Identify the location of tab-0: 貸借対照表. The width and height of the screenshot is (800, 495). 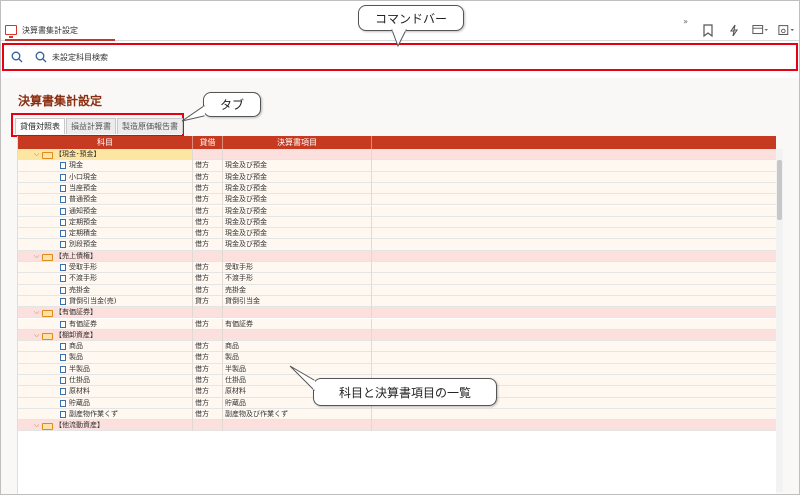
(40, 126).